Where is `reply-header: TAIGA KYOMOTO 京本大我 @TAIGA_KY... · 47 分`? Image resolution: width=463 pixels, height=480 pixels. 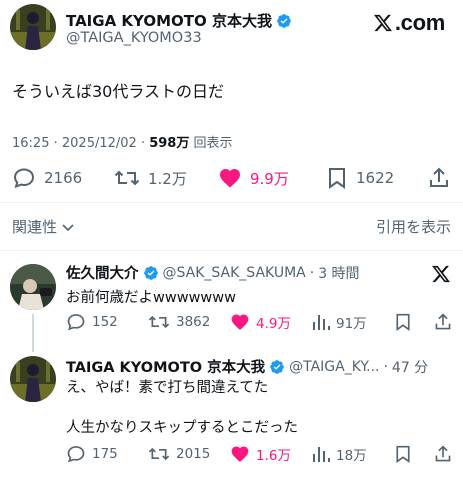
reply-header: TAIGA KYOMOTO 京本大我 @TAIGA_KY... · 47 分 is located at coordinates (247, 366).